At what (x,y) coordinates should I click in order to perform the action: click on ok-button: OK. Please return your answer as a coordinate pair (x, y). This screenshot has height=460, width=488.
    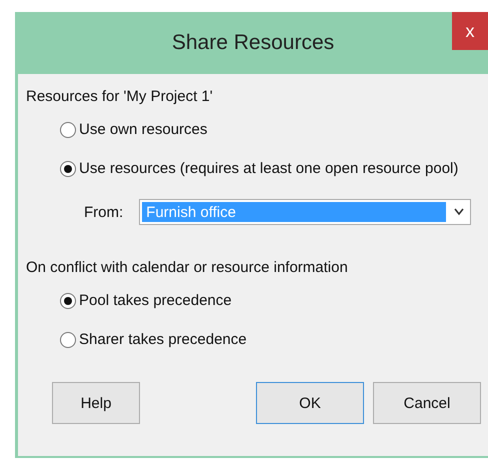
    Looking at the image, I should click on (310, 403).